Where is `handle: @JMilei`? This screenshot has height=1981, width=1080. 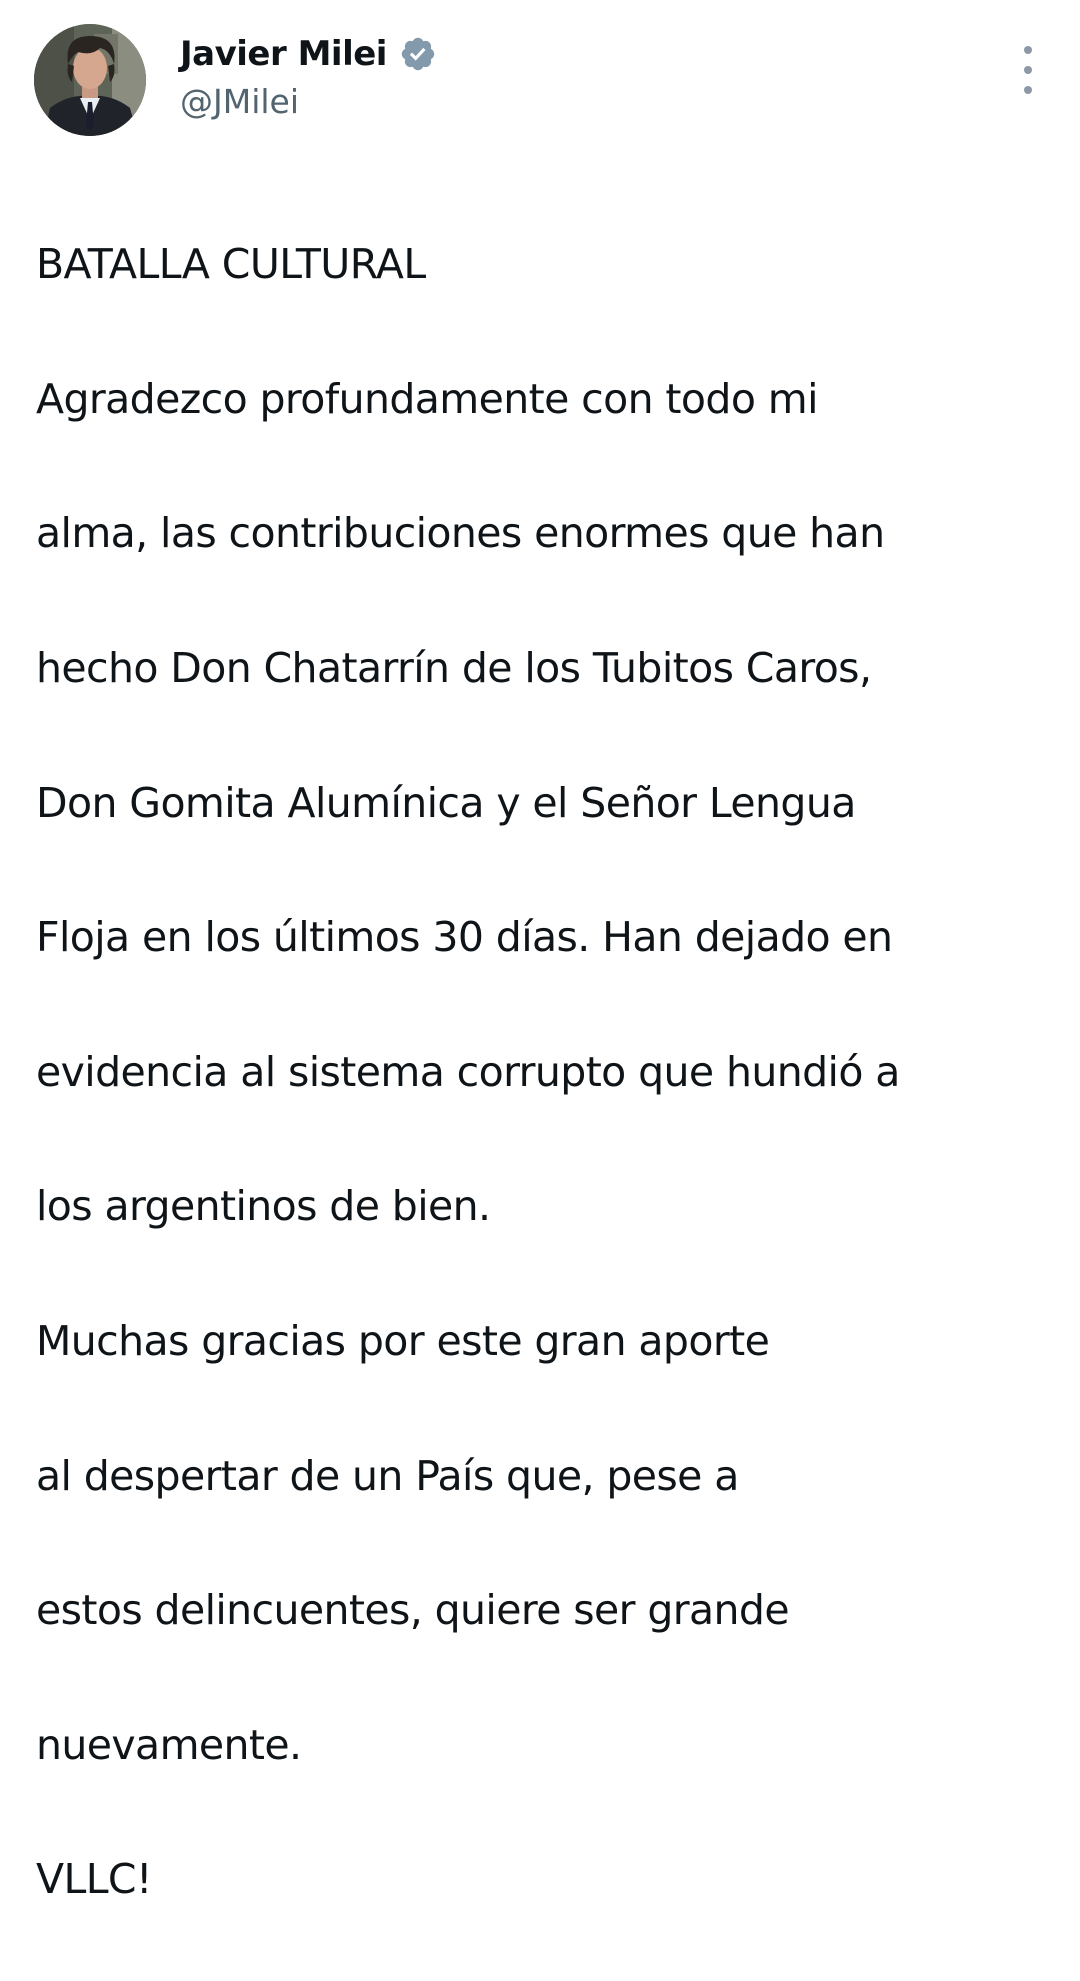 handle: @JMilei is located at coordinates (308, 101).